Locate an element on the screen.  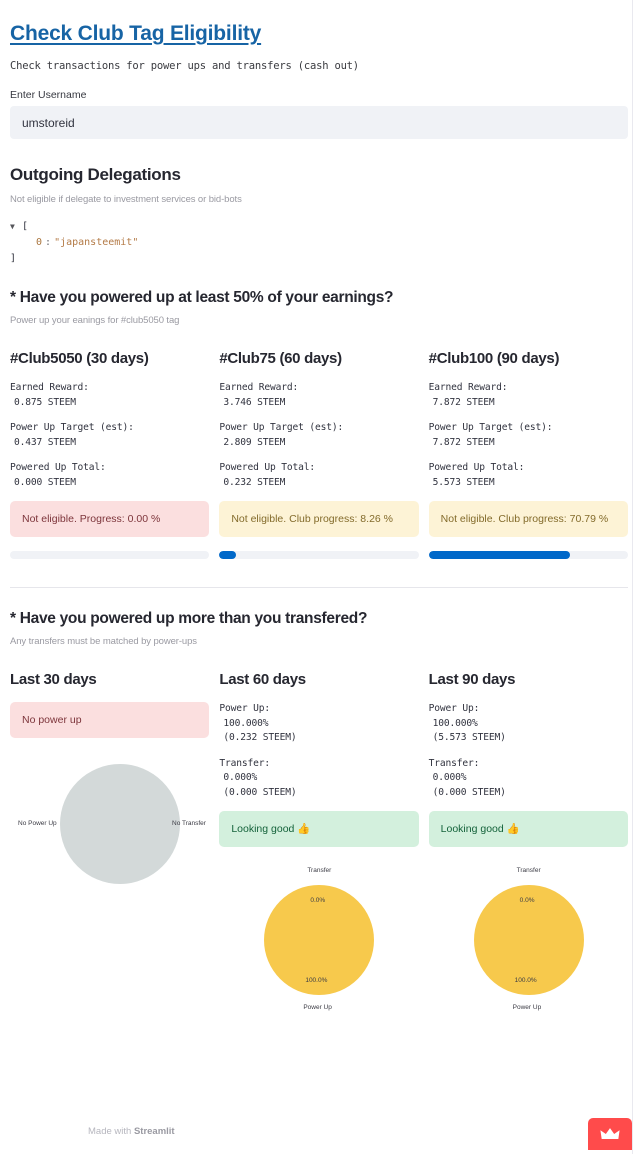
period-powerup-stat: Power Up: 100.000% (0.232 STEEM) is located at coordinates (318, 724).